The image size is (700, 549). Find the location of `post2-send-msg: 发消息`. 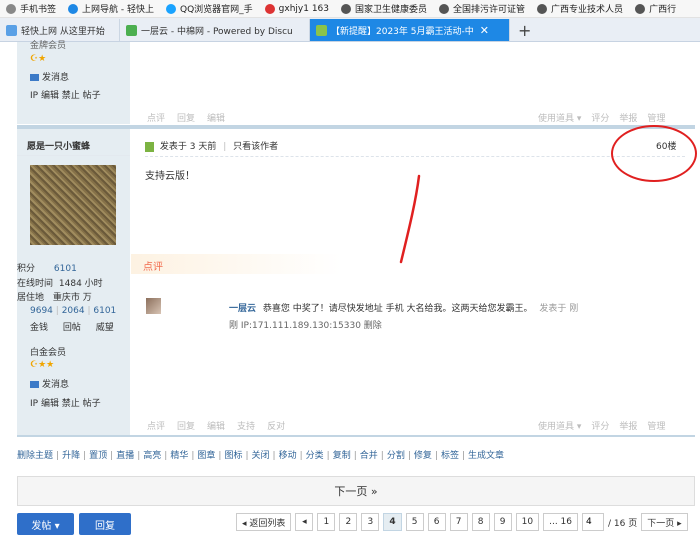

post2-send-msg: 发消息 is located at coordinates (49, 383).